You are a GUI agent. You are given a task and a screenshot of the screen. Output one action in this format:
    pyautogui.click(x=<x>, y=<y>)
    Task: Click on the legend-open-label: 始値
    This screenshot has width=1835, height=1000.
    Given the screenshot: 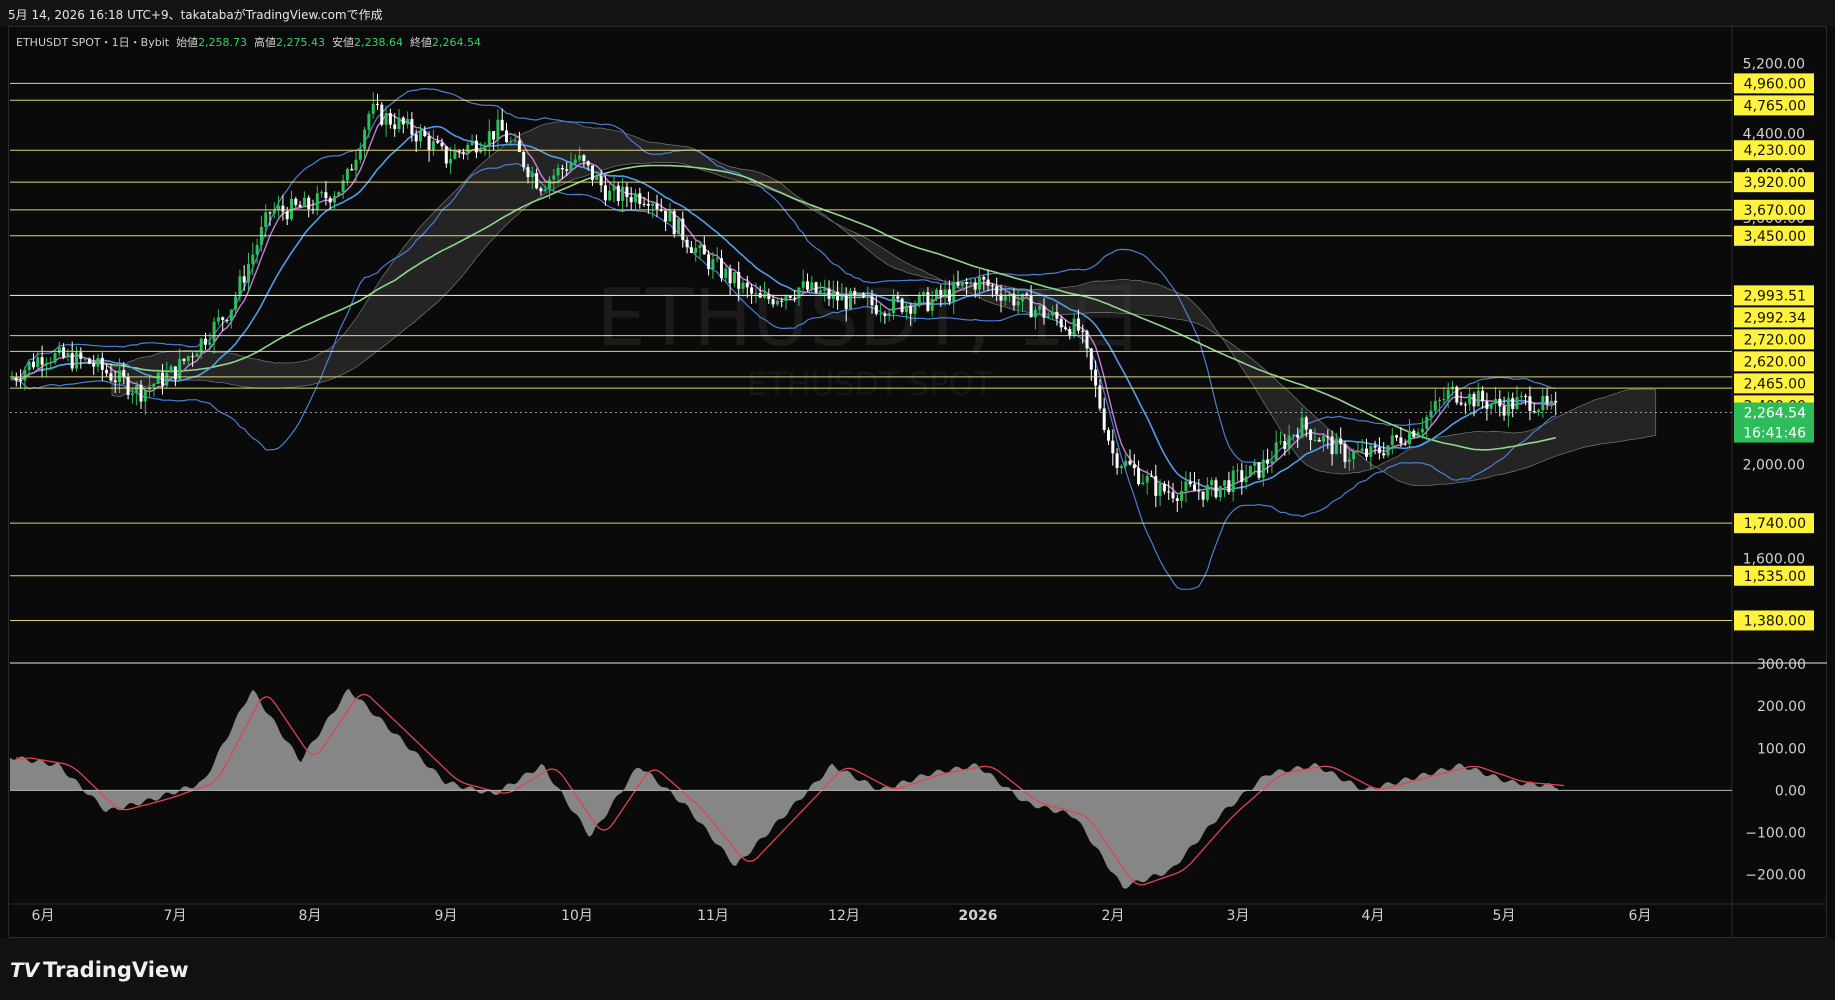 What is the action you would take?
    pyautogui.click(x=187, y=42)
    